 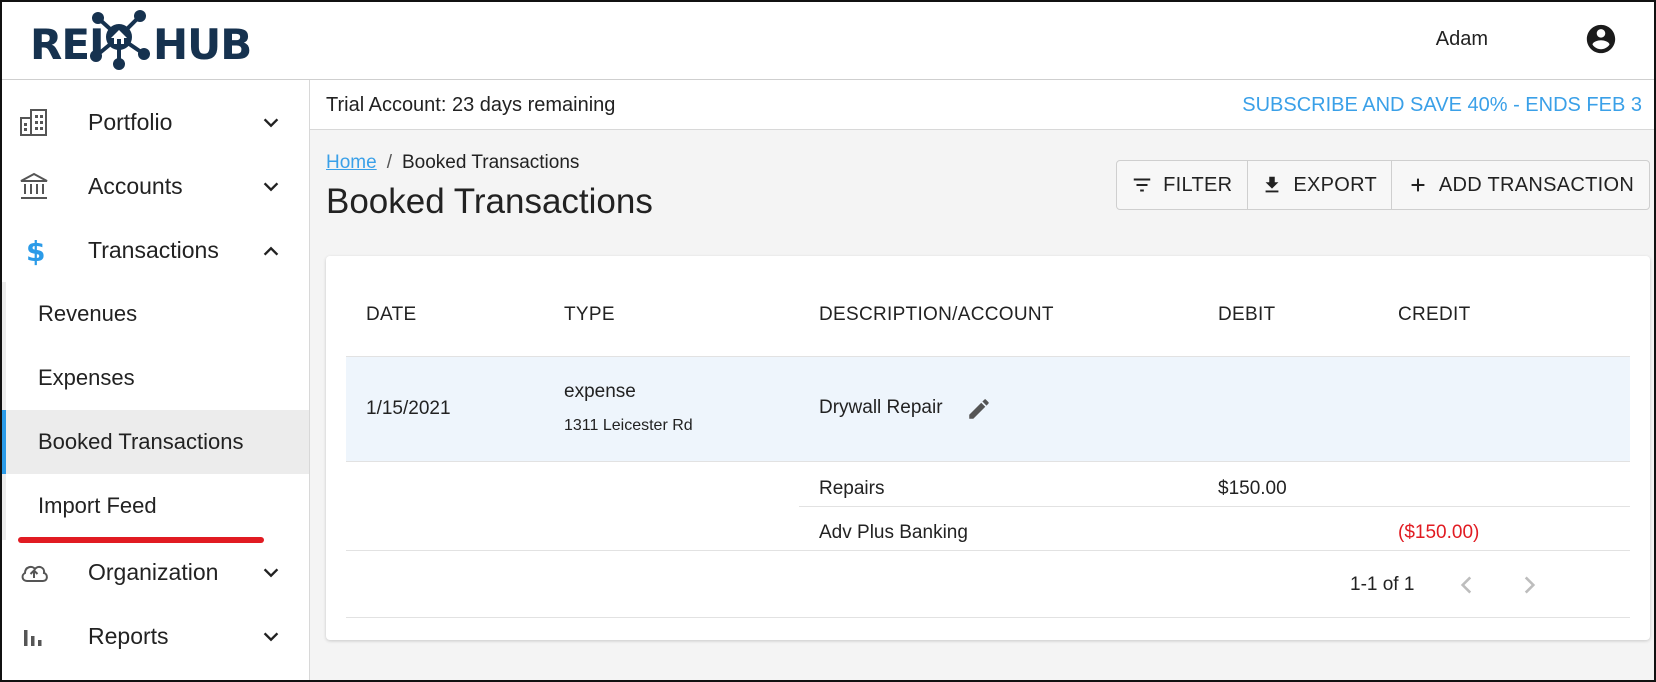 I want to click on chevron-up-icon, so click(x=271, y=251).